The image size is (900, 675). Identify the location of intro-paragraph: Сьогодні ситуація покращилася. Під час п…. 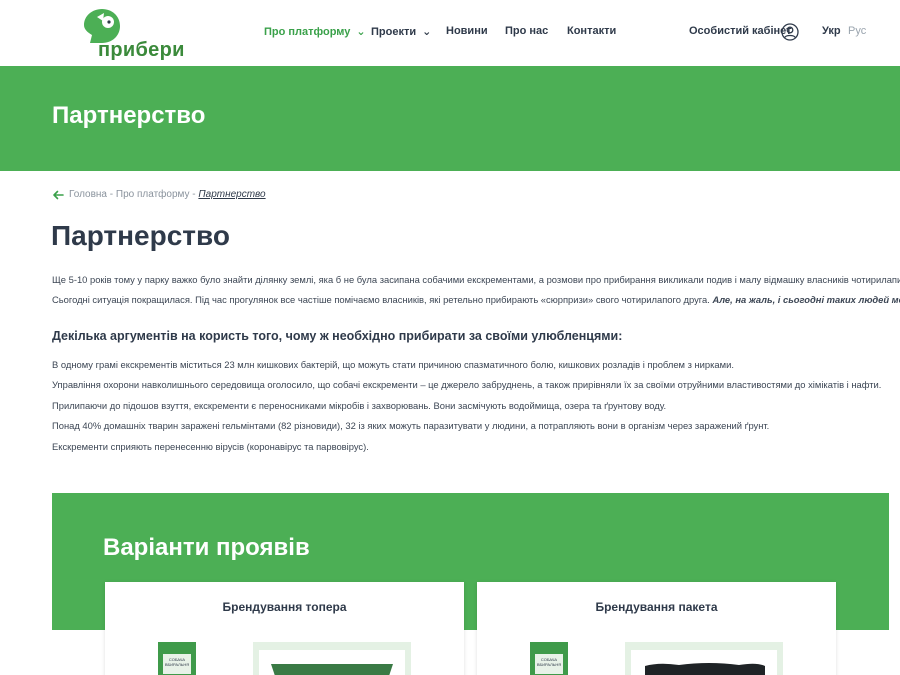
(476, 299).